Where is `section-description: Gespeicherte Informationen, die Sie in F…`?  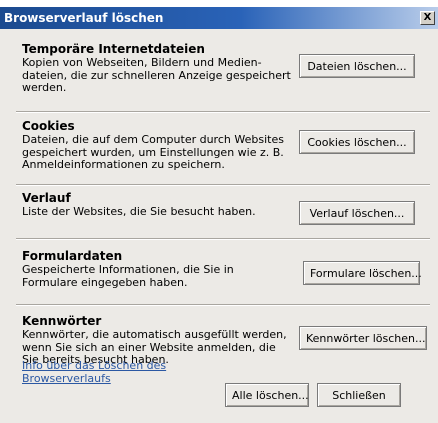 section-description: Gespeicherte Informationen, die Sie in F… is located at coordinates (128, 276).